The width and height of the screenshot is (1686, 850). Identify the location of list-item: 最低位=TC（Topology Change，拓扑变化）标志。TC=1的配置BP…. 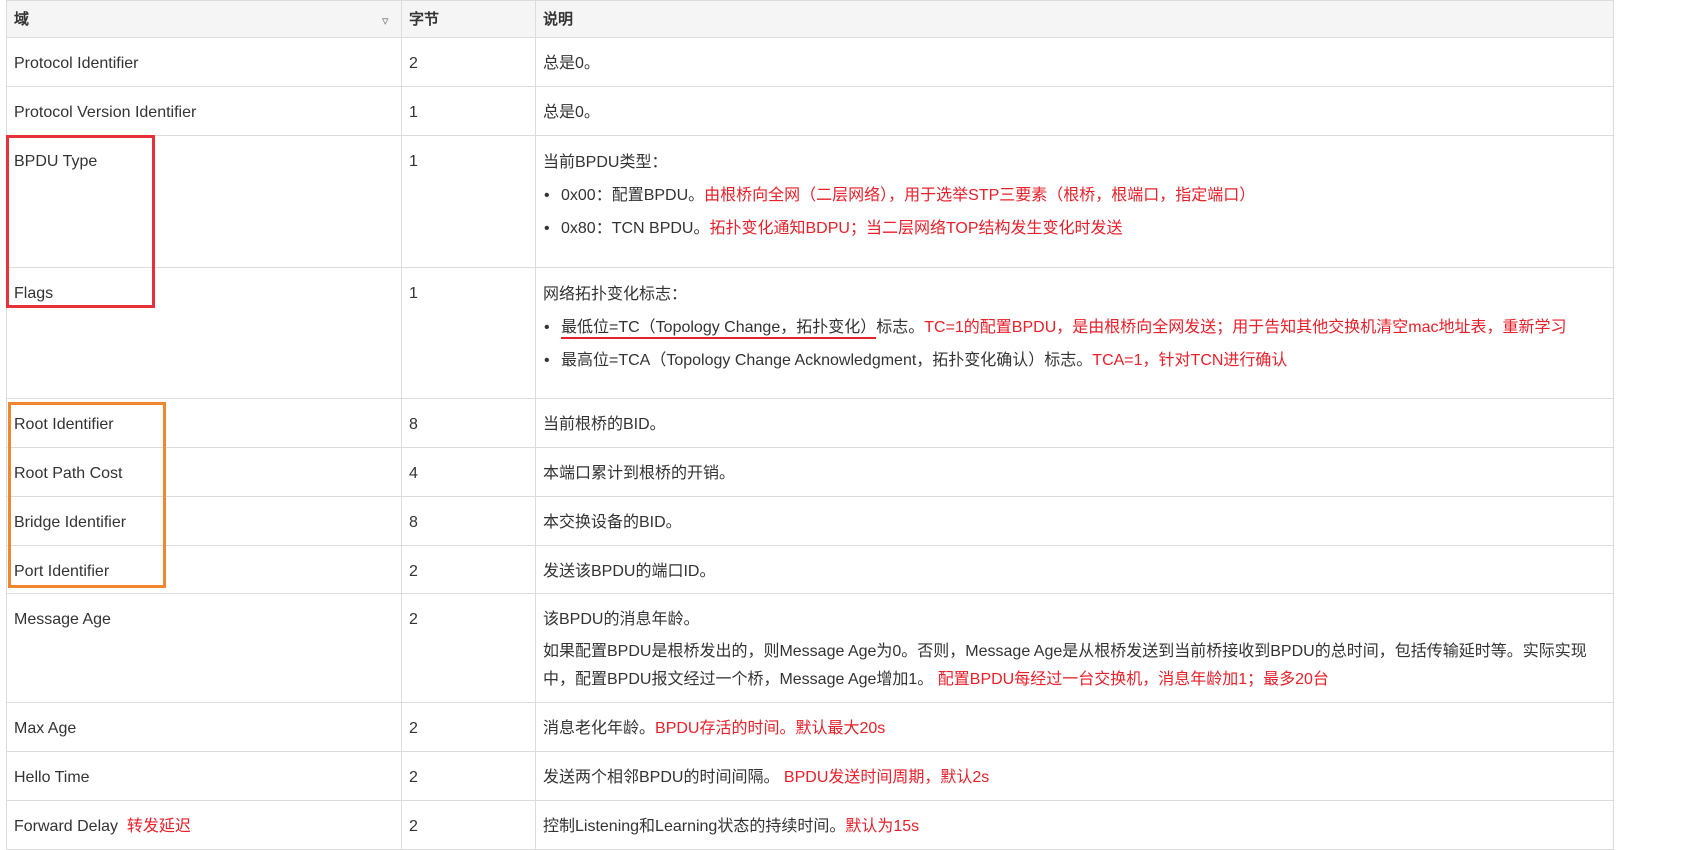
(1074, 328).